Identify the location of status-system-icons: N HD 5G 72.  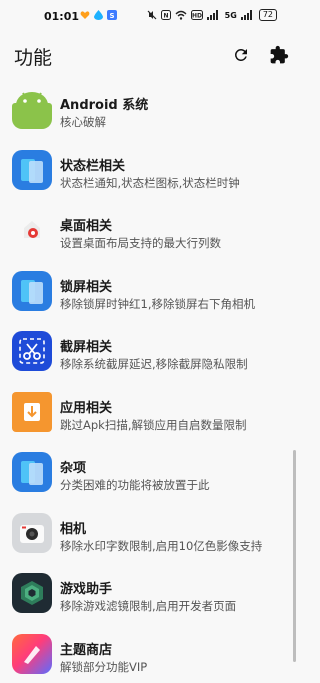
(212, 15).